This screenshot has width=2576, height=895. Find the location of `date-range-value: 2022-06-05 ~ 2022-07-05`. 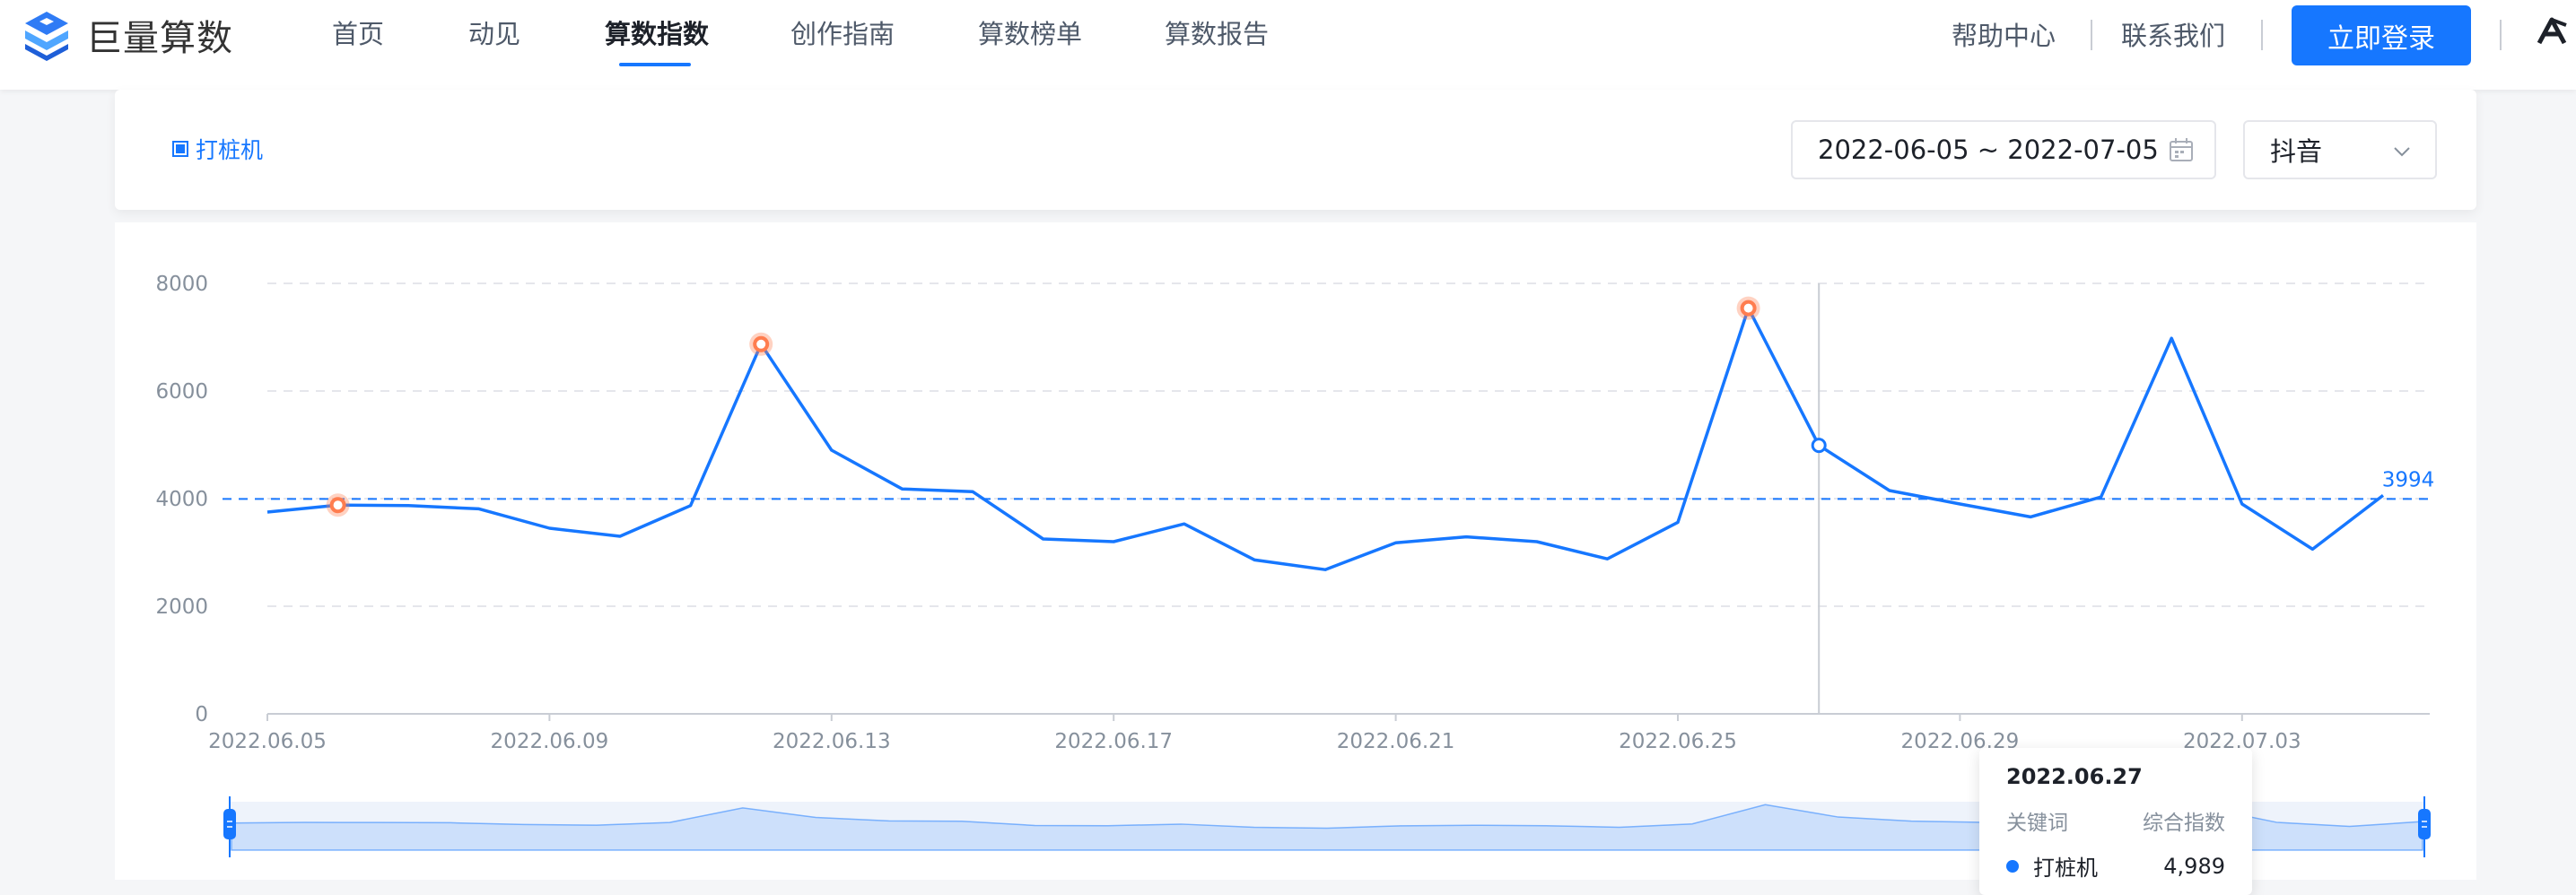

date-range-value: 2022-06-05 ~ 2022-07-05 is located at coordinates (1989, 150).